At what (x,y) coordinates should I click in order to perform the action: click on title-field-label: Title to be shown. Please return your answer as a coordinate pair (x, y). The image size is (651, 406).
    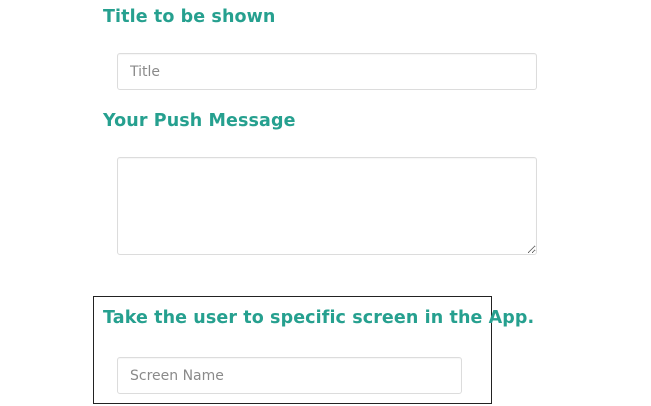
    Looking at the image, I should click on (189, 17).